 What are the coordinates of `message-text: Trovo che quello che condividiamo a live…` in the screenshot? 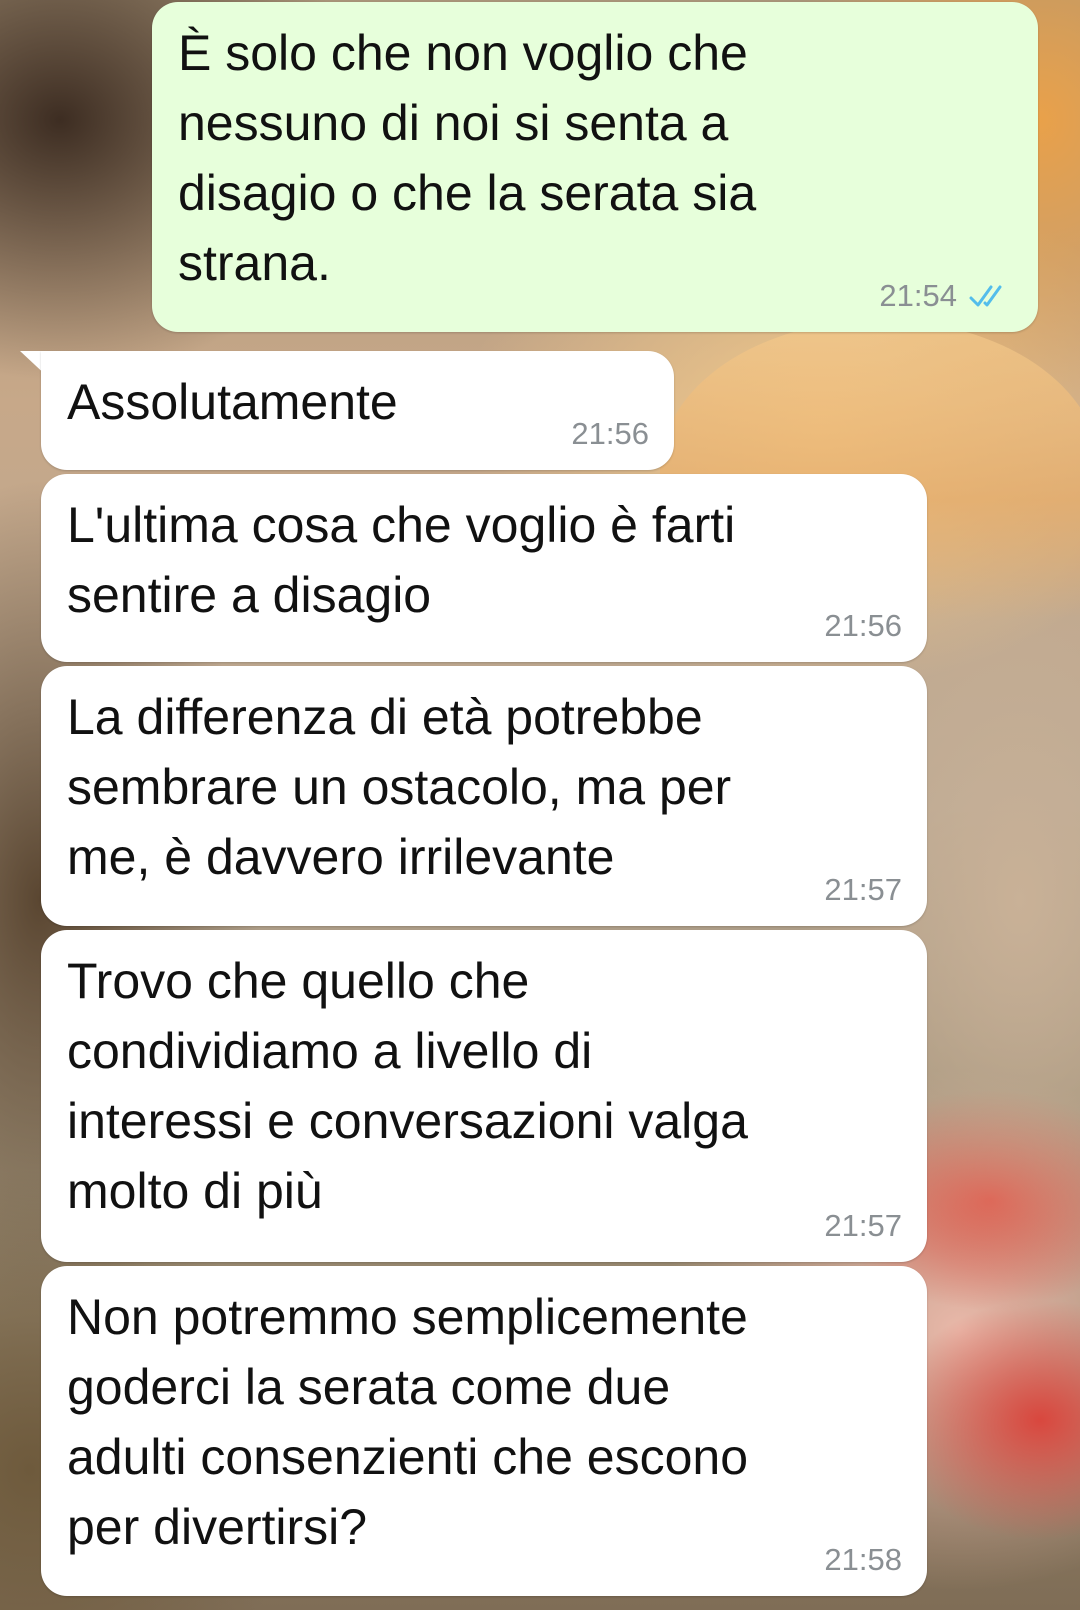 It's located at (407, 1086).